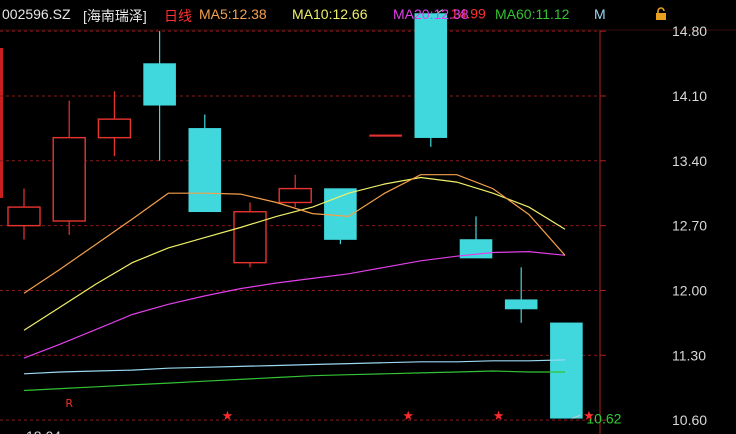 Image resolution: width=736 pixels, height=434 pixels. What do you see at coordinates (689, 161) in the screenshot?
I see `y-tick-label: 13.40` at bounding box center [689, 161].